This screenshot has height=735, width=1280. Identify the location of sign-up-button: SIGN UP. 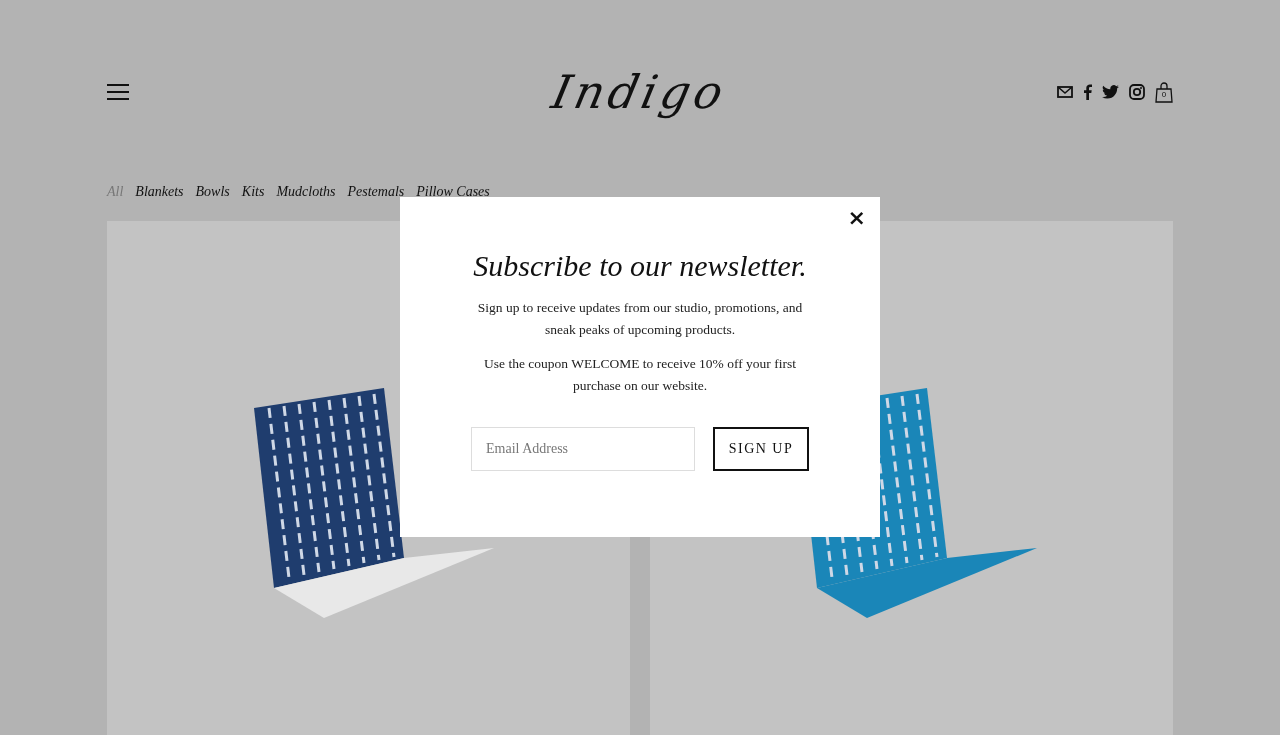
(761, 449).